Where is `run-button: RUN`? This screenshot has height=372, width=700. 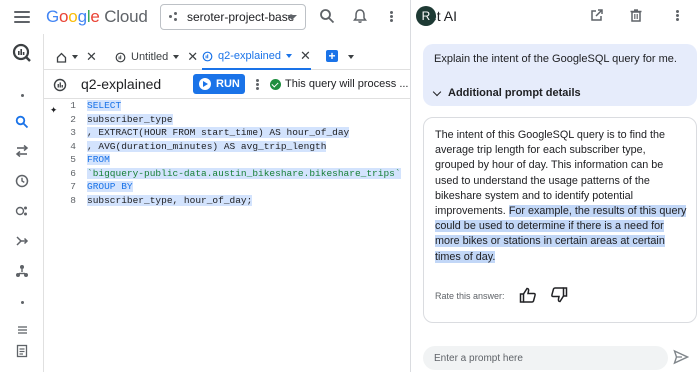
run-button: RUN is located at coordinates (219, 84).